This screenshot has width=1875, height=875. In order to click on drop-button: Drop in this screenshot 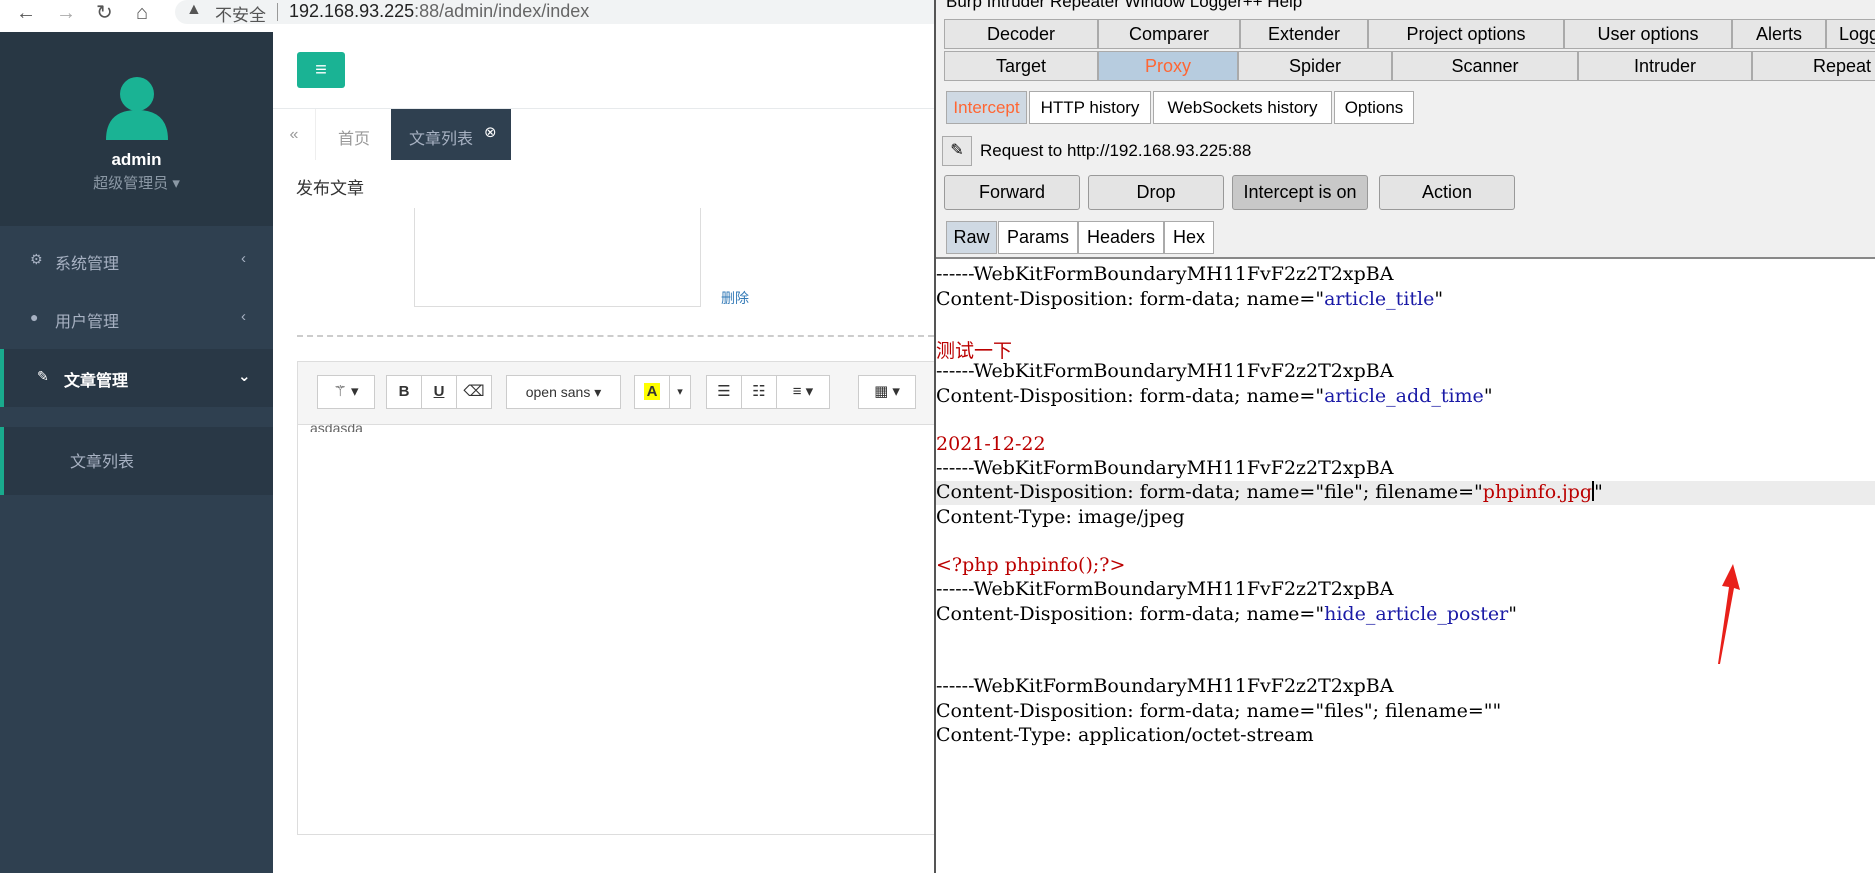, I will do `click(1156, 192)`.